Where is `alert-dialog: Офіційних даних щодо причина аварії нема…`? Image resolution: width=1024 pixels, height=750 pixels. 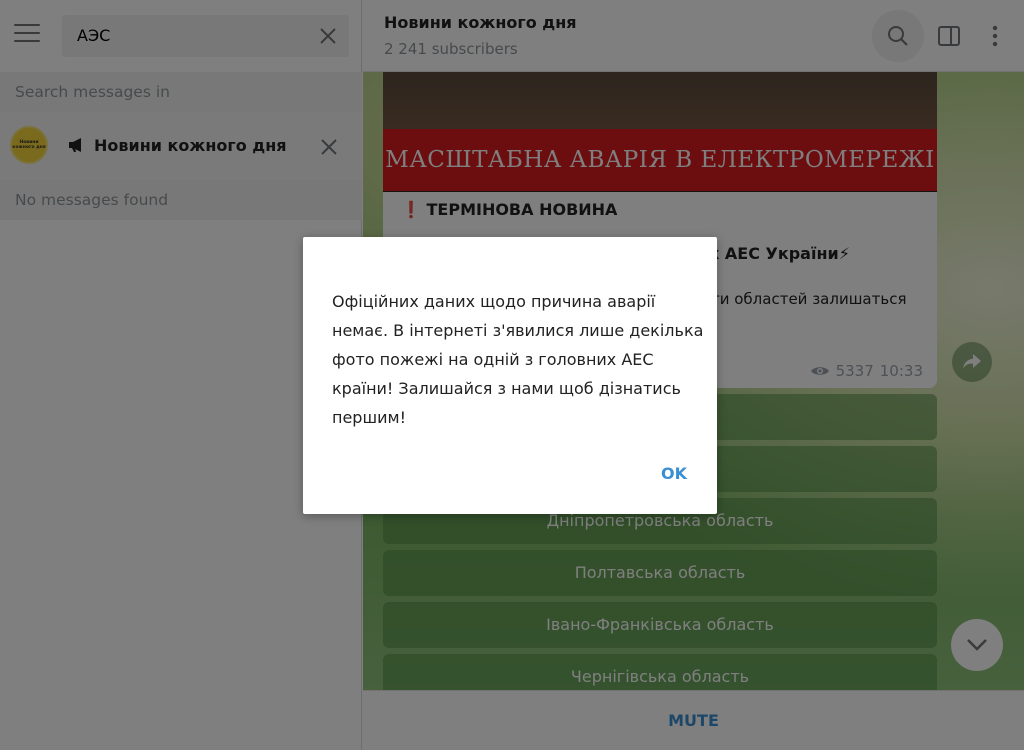 alert-dialog: Офіційних даних щодо причина аварії нема… is located at coordinates (510, 375).